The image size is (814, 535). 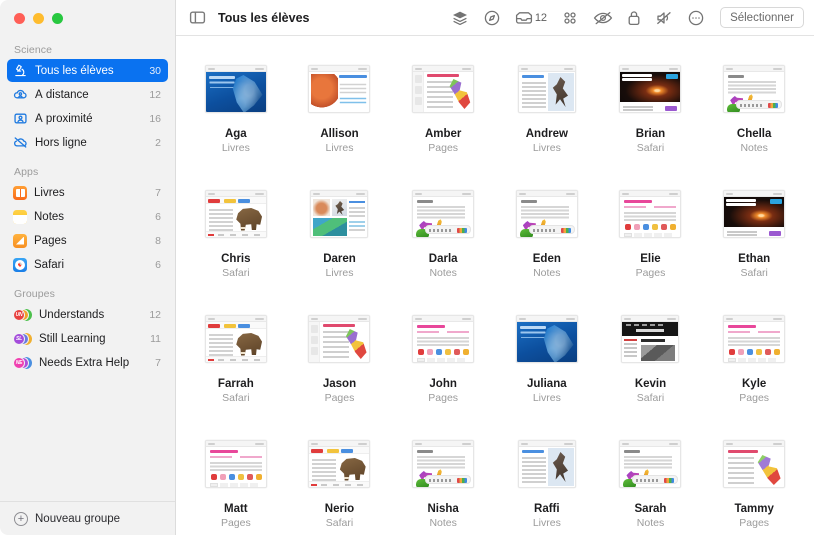 What do you see at coordinates (87, 264) in the screenshot?
I see `sidebar-item-safari: Safari 6` at bounding box center [87, 264].